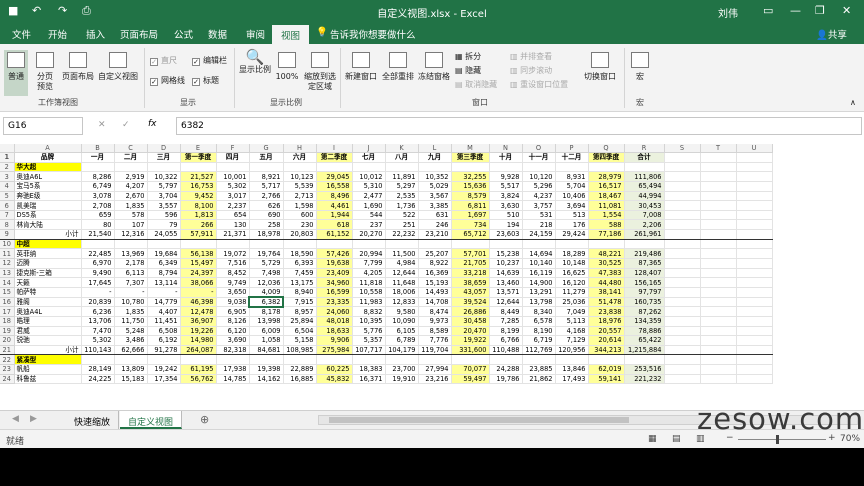  I want to click on value-cell: 28,979, so click(606, 176).